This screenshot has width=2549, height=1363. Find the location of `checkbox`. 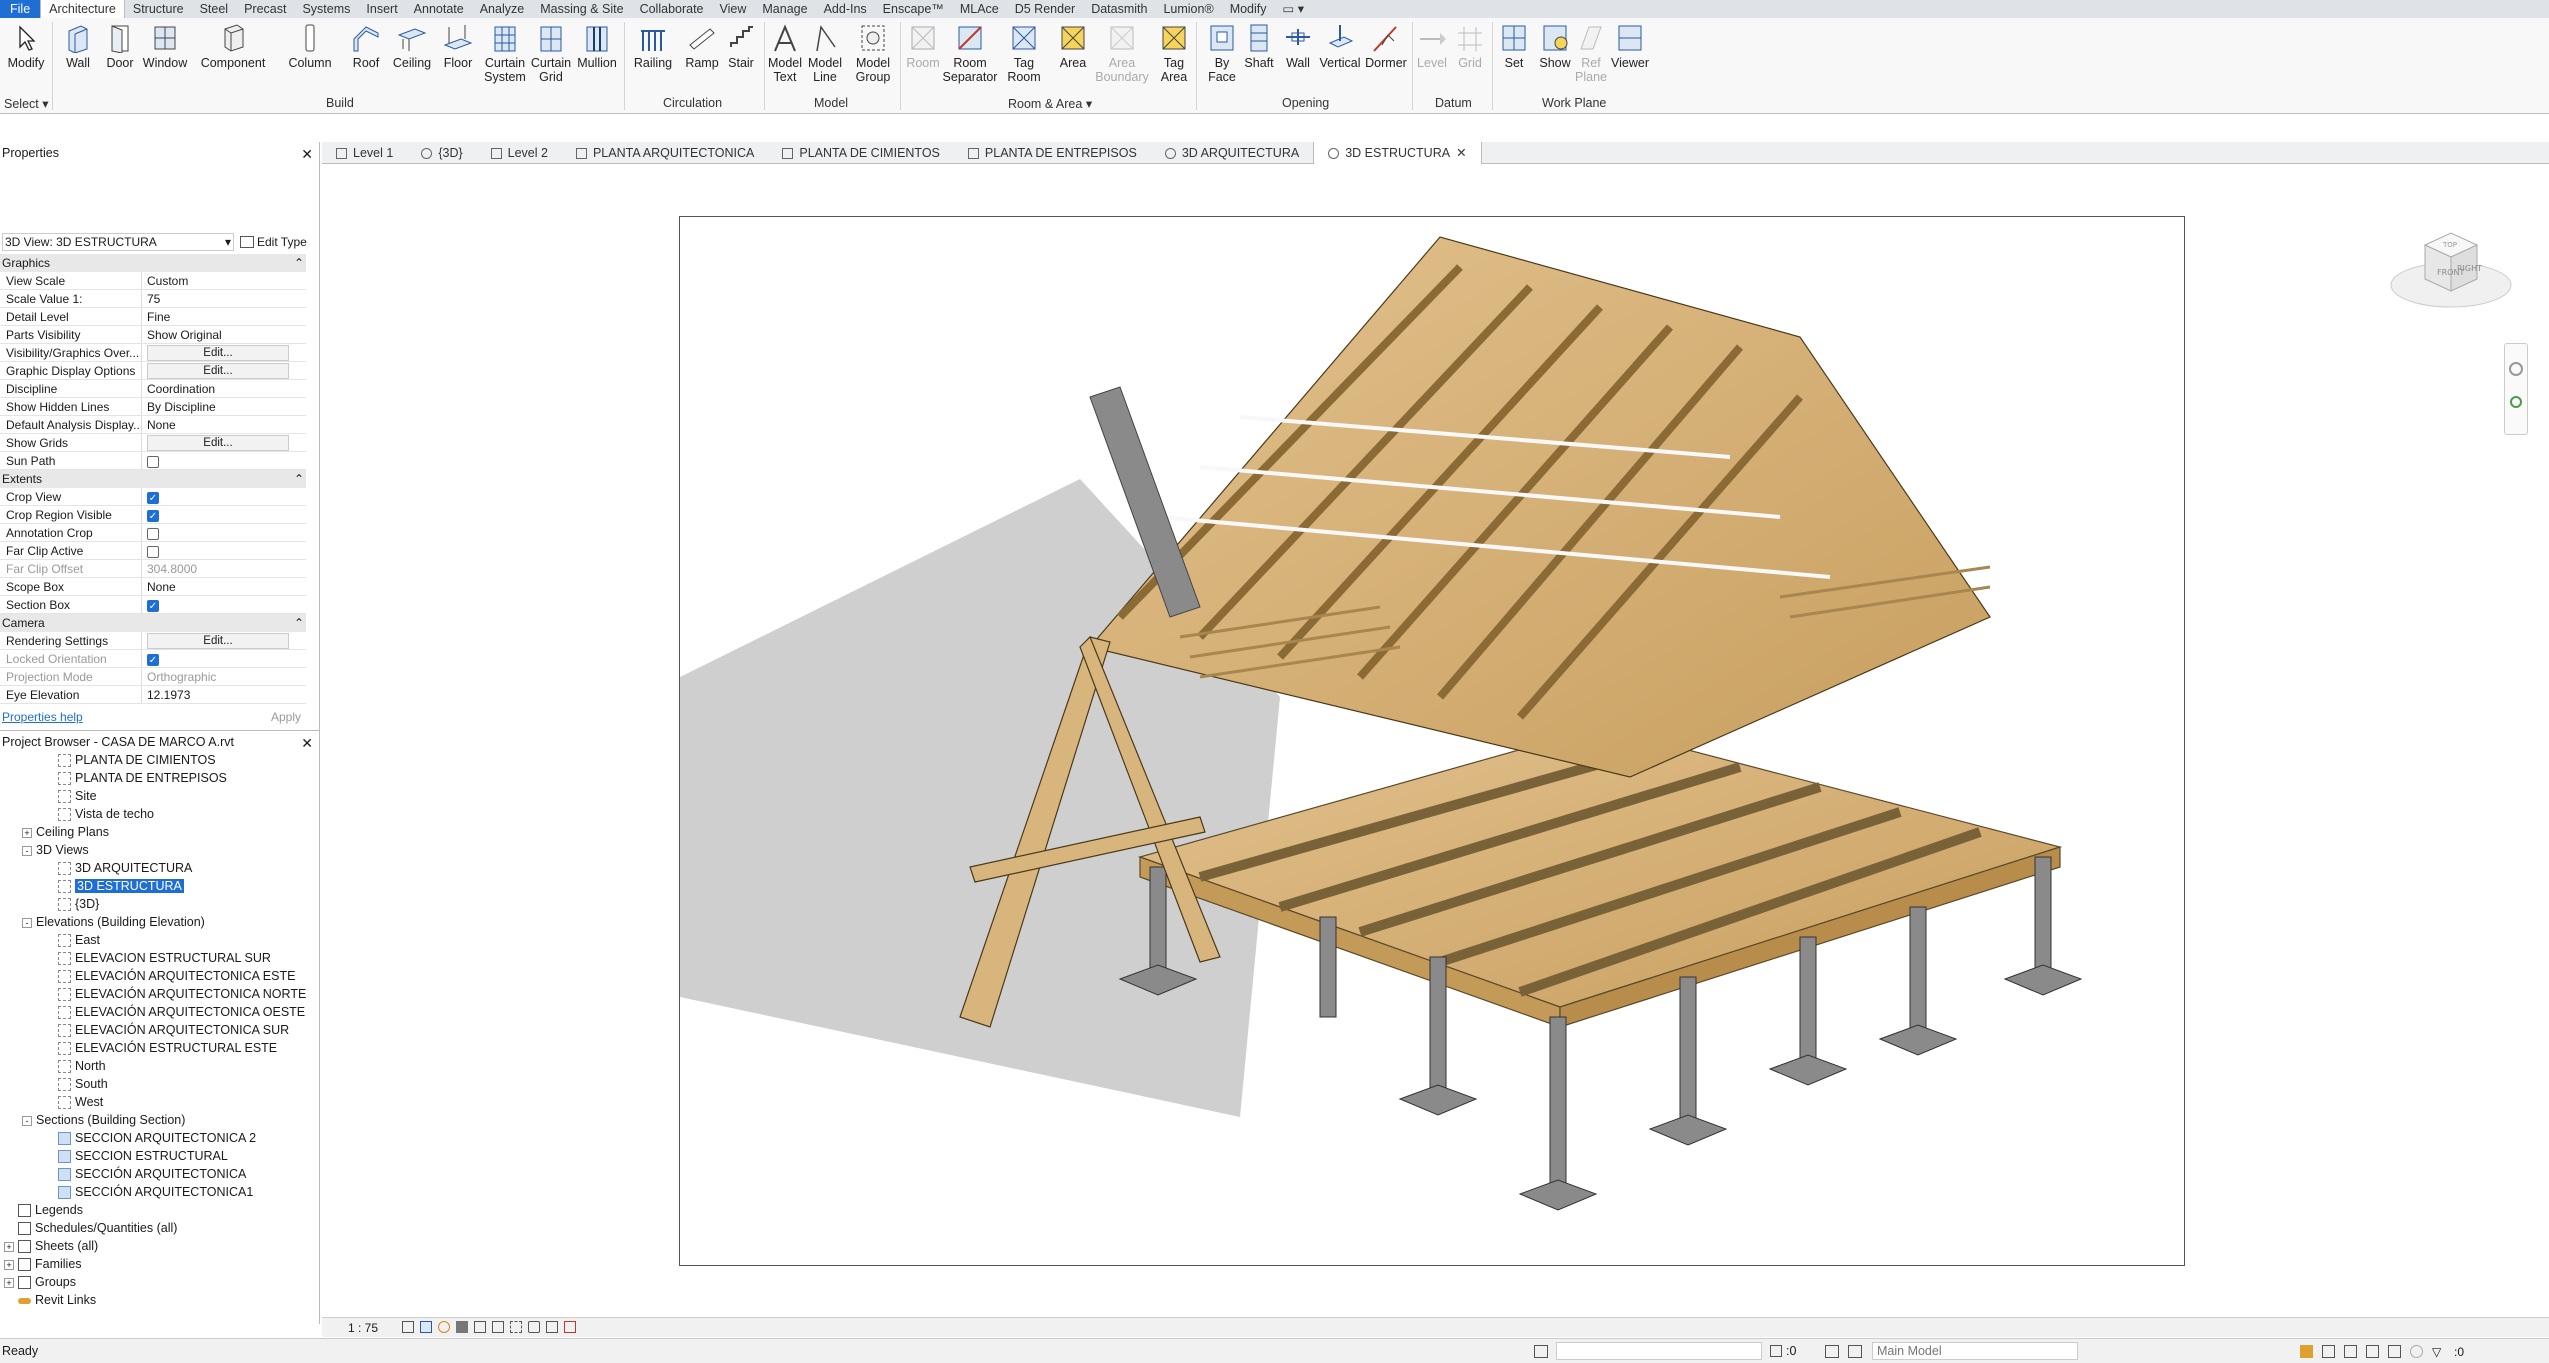

checkbox is located at coordinates (153, 533).